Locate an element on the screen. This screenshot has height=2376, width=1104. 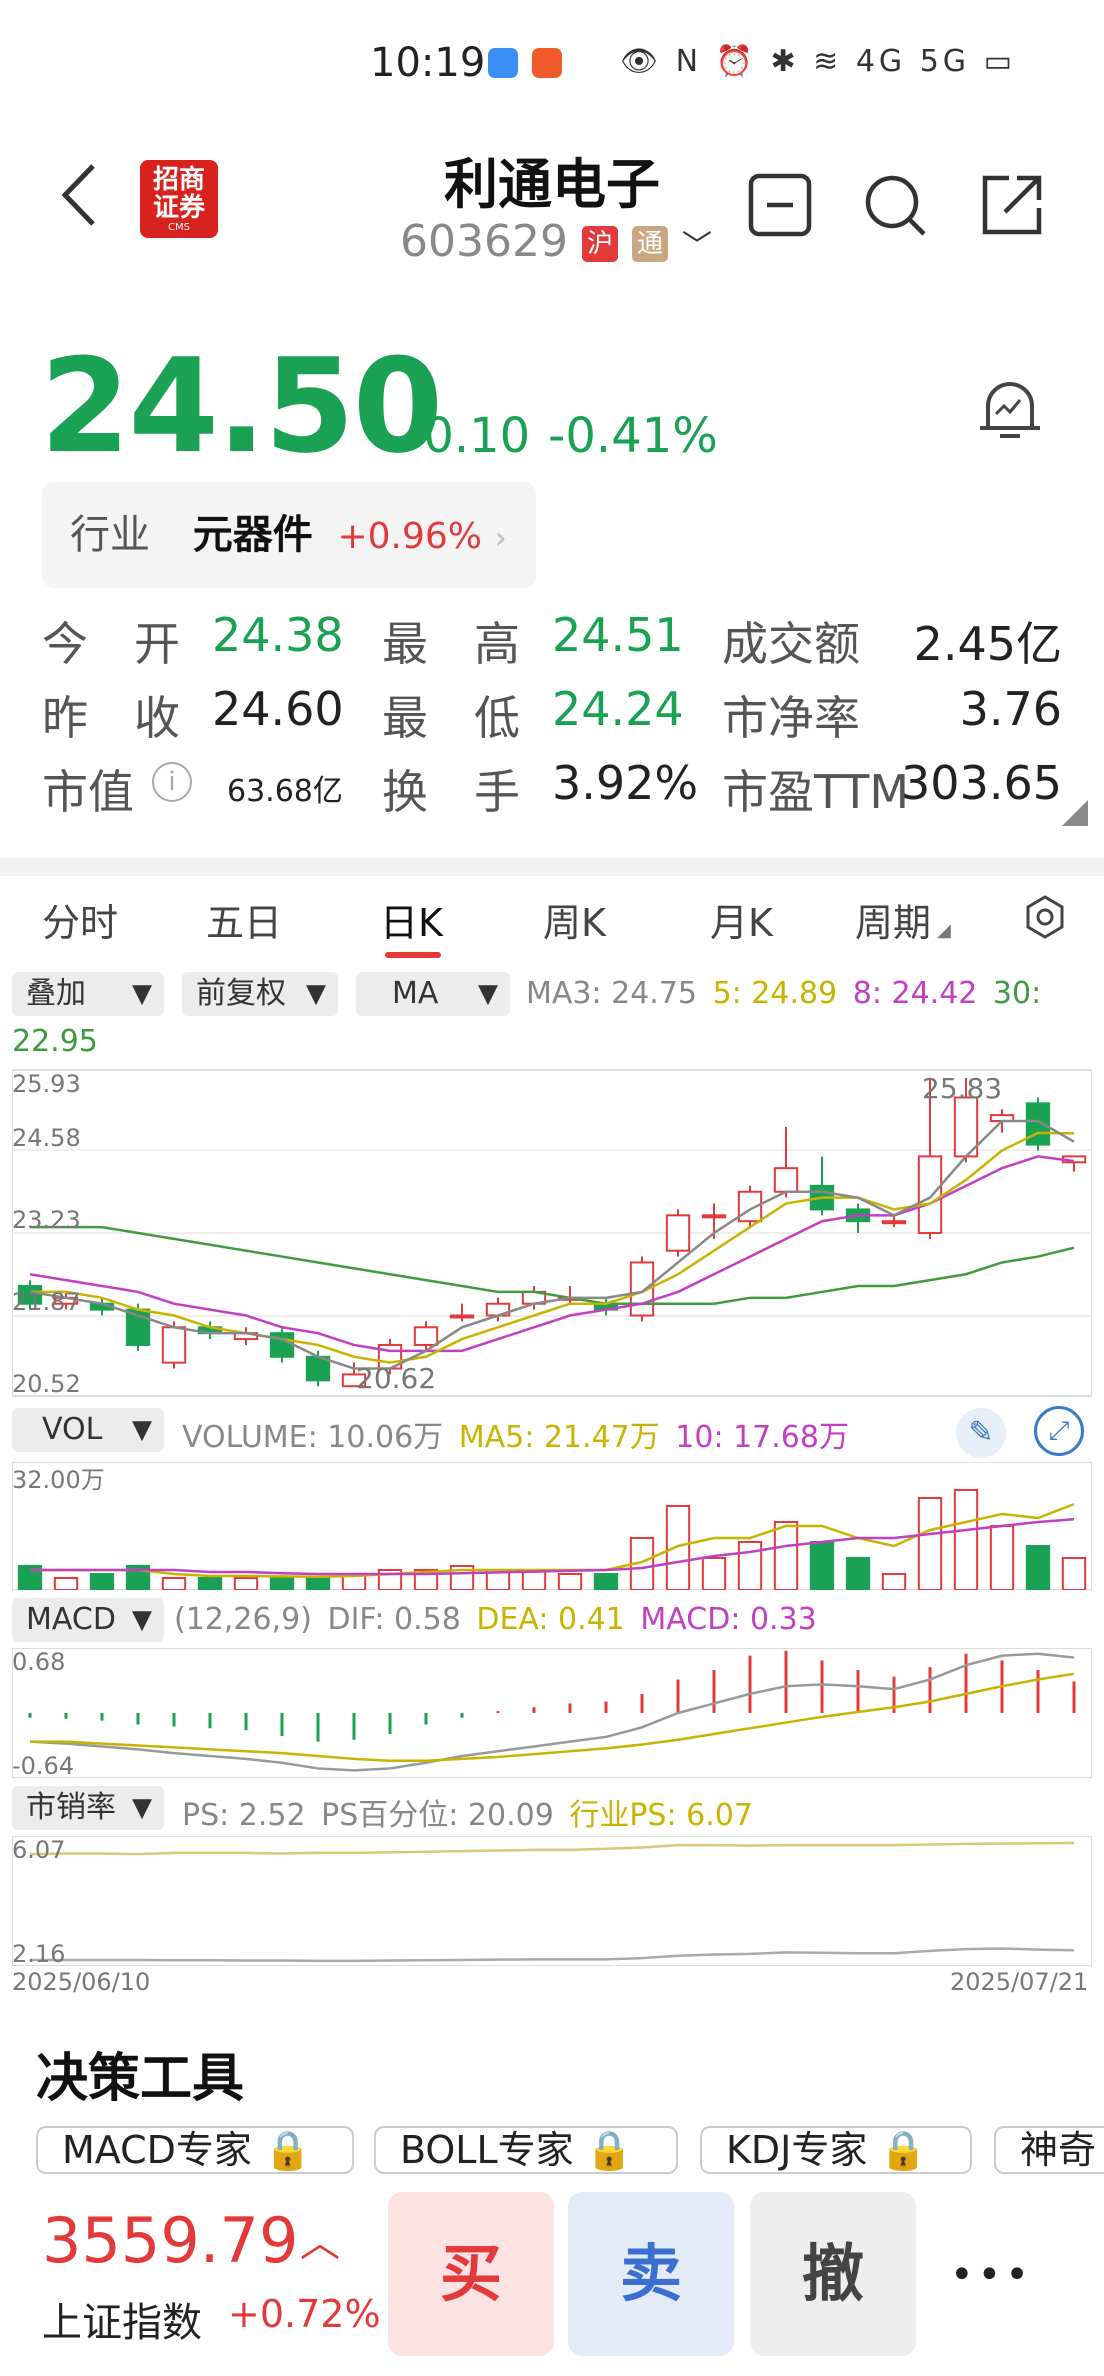
high-value: 24.51 is located at coordinates (618, 635).